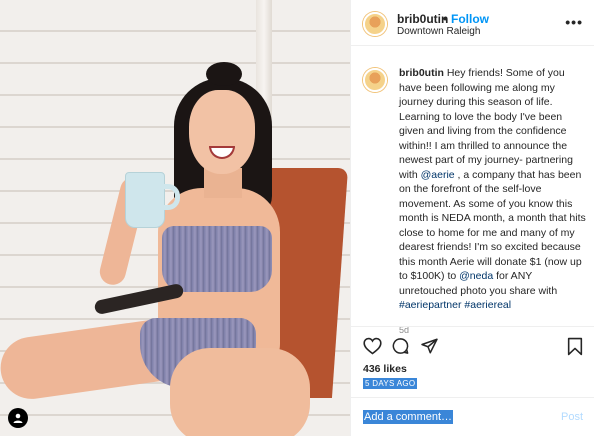  I want to click on post-date: 5 DAYS AGO, so click(390, 383).